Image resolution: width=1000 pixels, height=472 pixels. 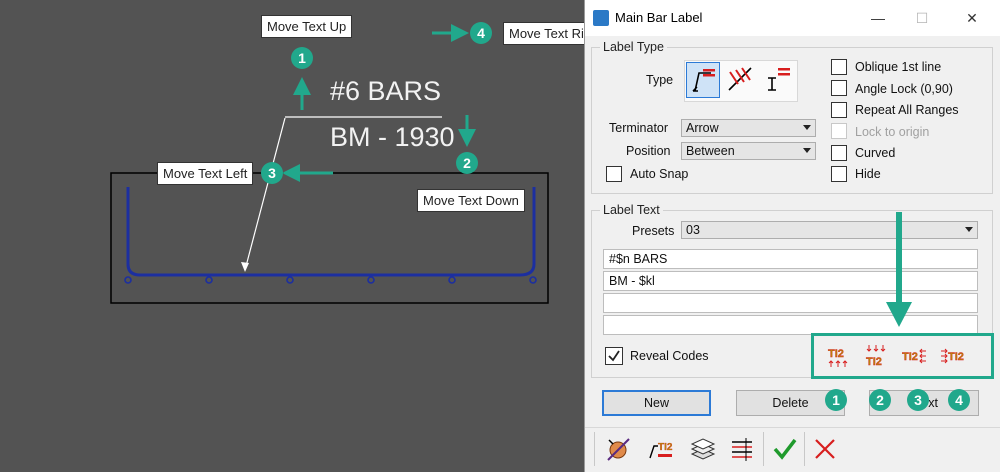 I want to click on settings-lines-button, so click(x=743, y=449).